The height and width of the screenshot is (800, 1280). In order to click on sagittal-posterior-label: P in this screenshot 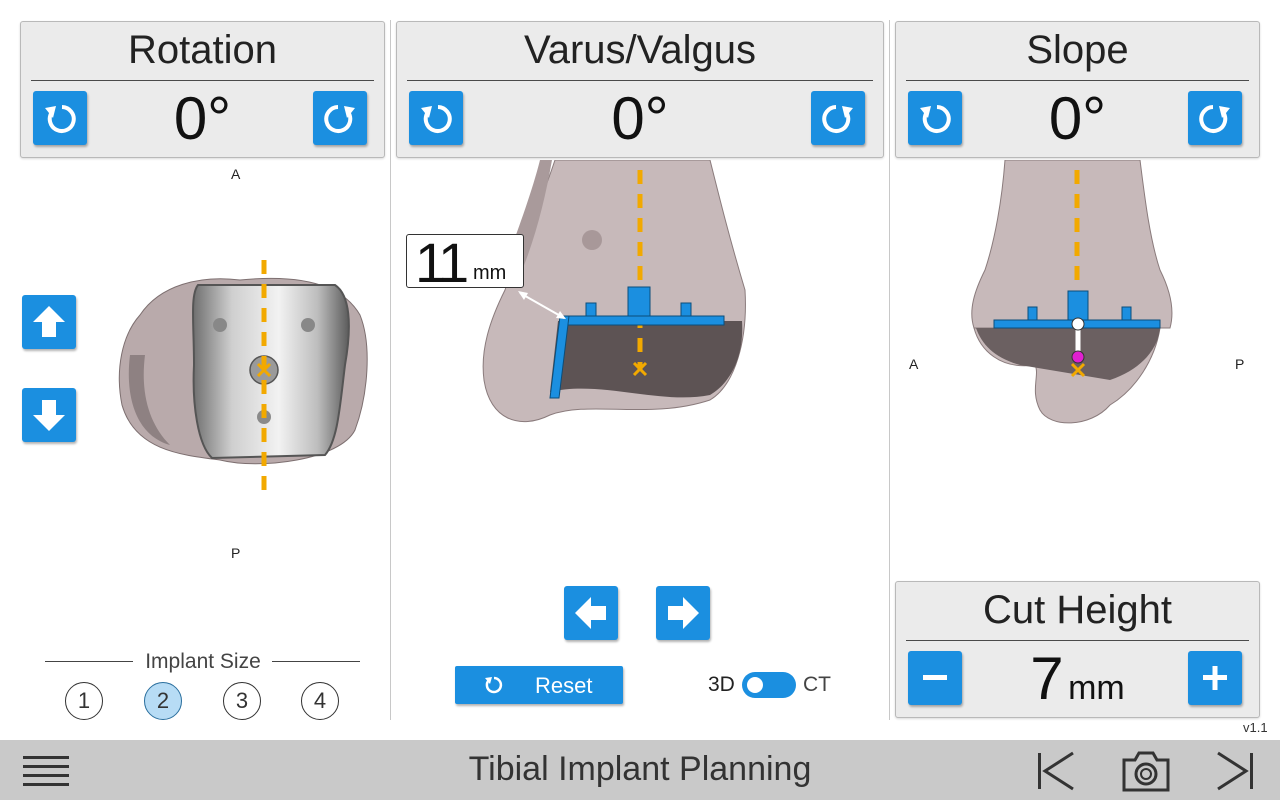, I will do `click(1240, 364)`.